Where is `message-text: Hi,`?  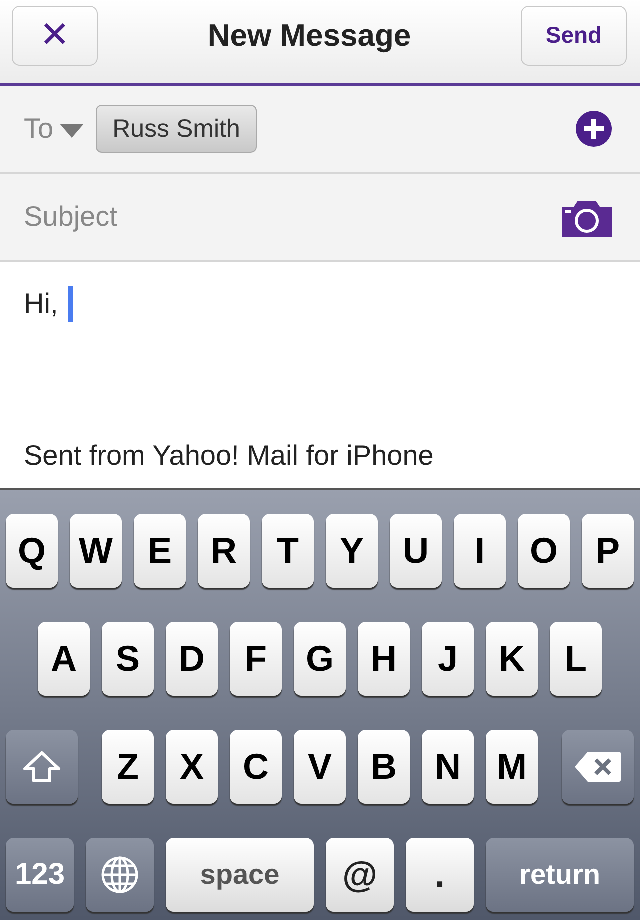 message-text: Hi, is located at coordinates (41, 304).